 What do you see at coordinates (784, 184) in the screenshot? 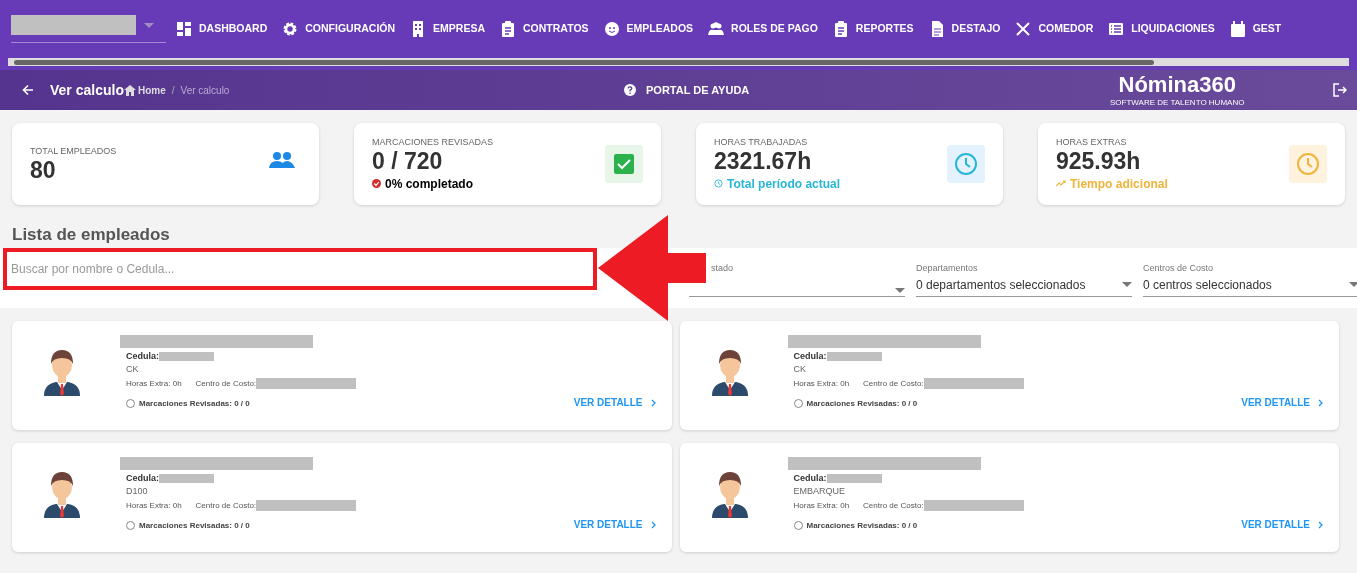
I see `stat-note: Total período actual` at bounding box center [784, 184].